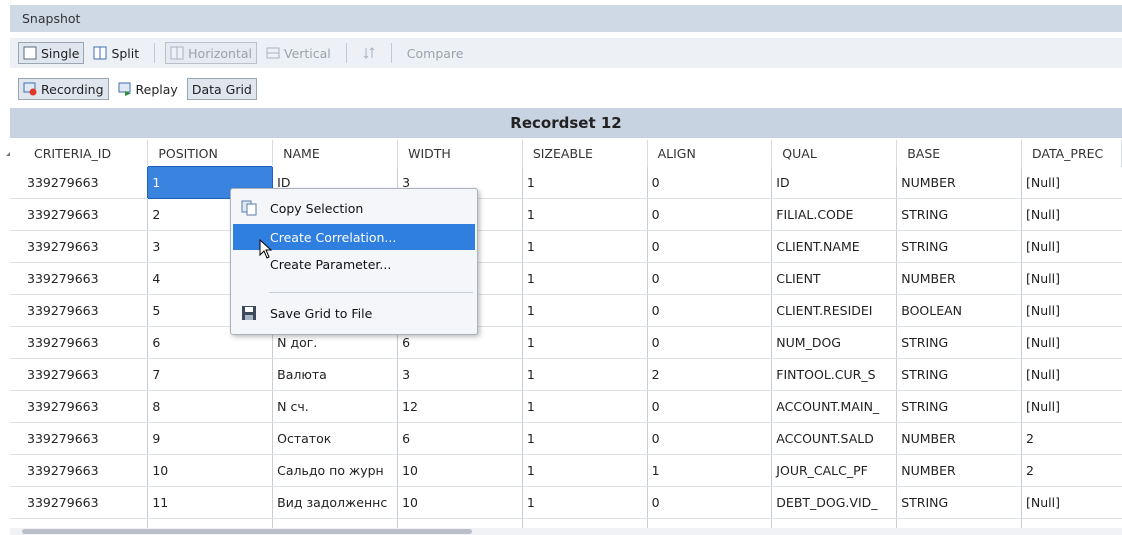  I want to click on column-header: POSITION, so click(210, 153).